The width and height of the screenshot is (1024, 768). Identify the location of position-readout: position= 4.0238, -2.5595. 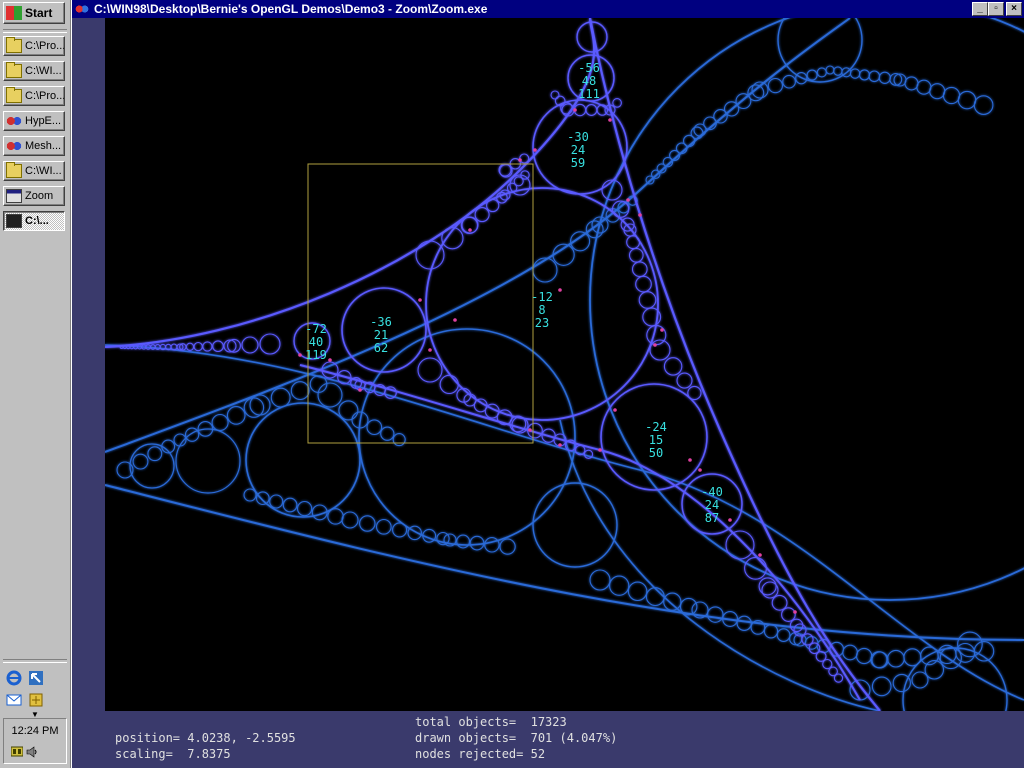
(205, 738).